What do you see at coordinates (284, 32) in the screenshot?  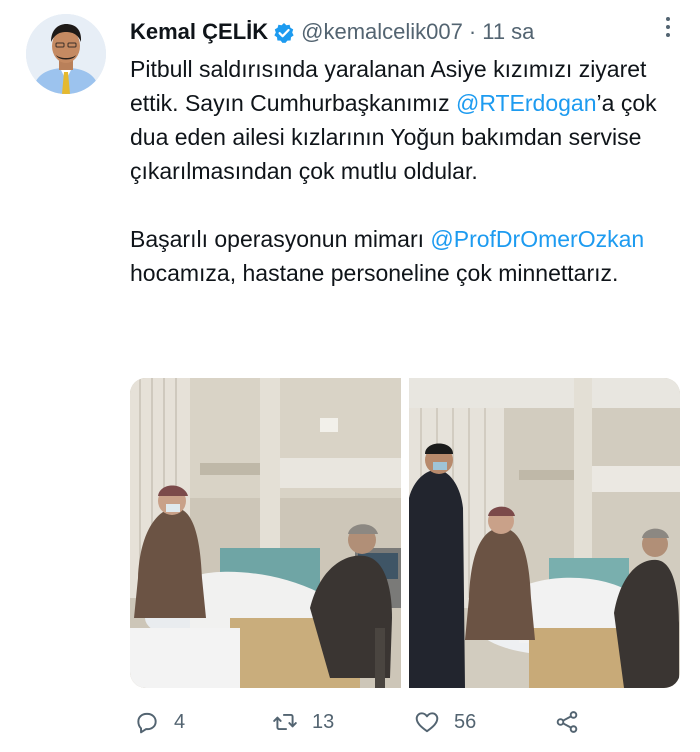 I see `verified-badge-icon` at bounding box center [284, 32].